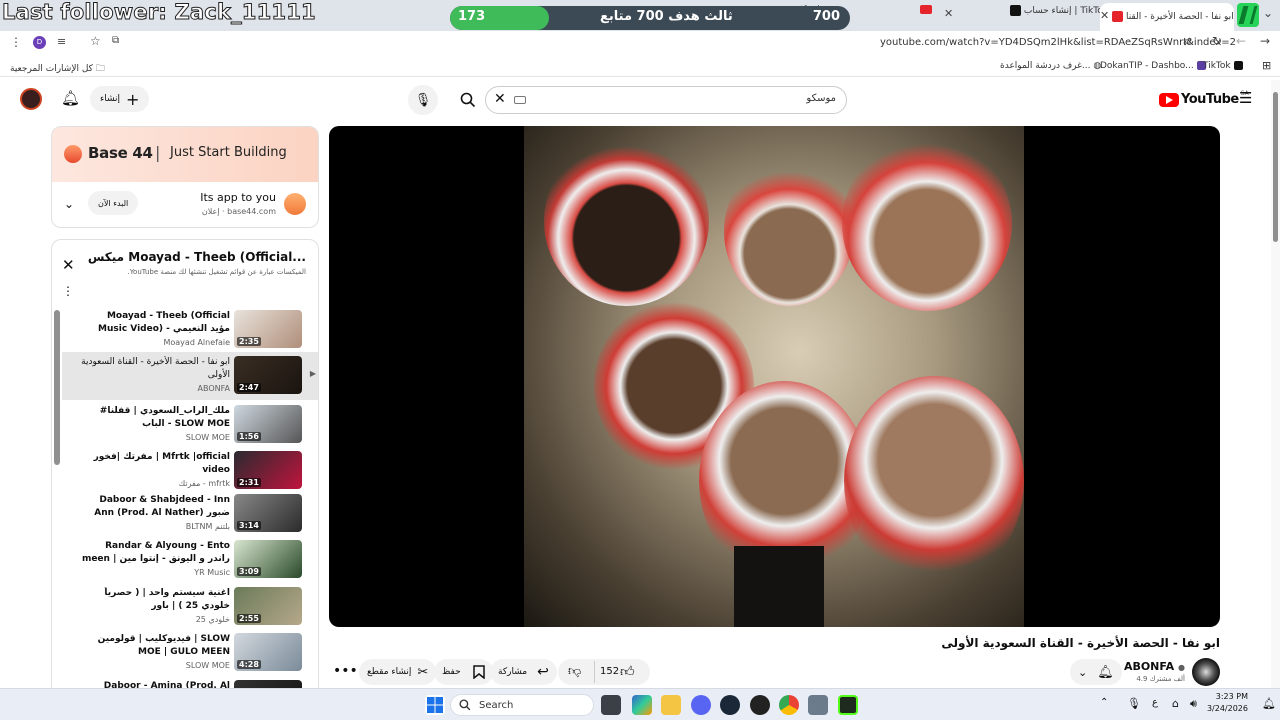  What do you see at coordinates (1210, 99) in the screenshot?
I see `youtube-logo-text: YouTube` at bounding box center [1210, 99].